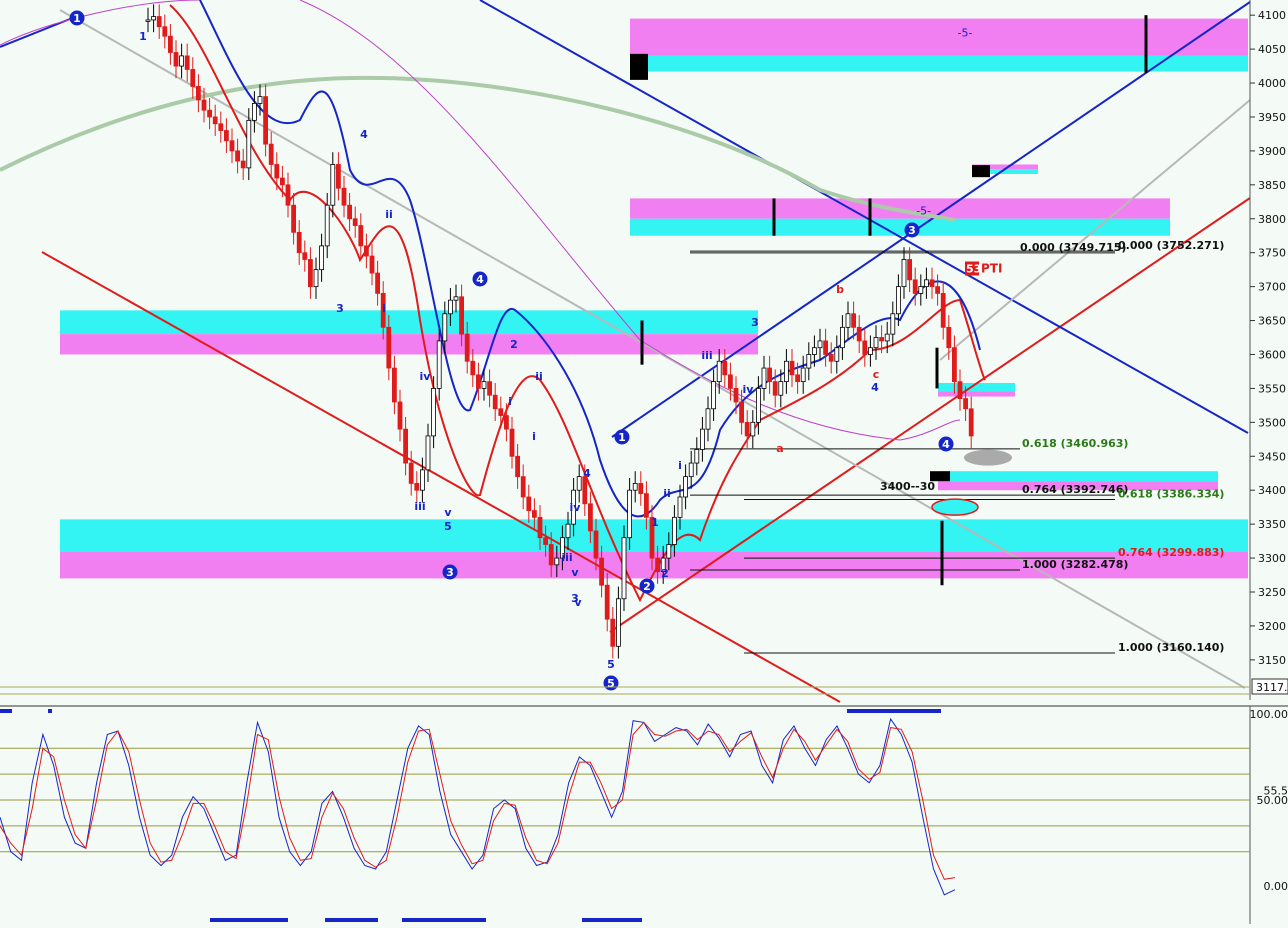 This screenshot has height=928, width=1288. I want to click on price-tick-label: 3400, so click(1272, 490).